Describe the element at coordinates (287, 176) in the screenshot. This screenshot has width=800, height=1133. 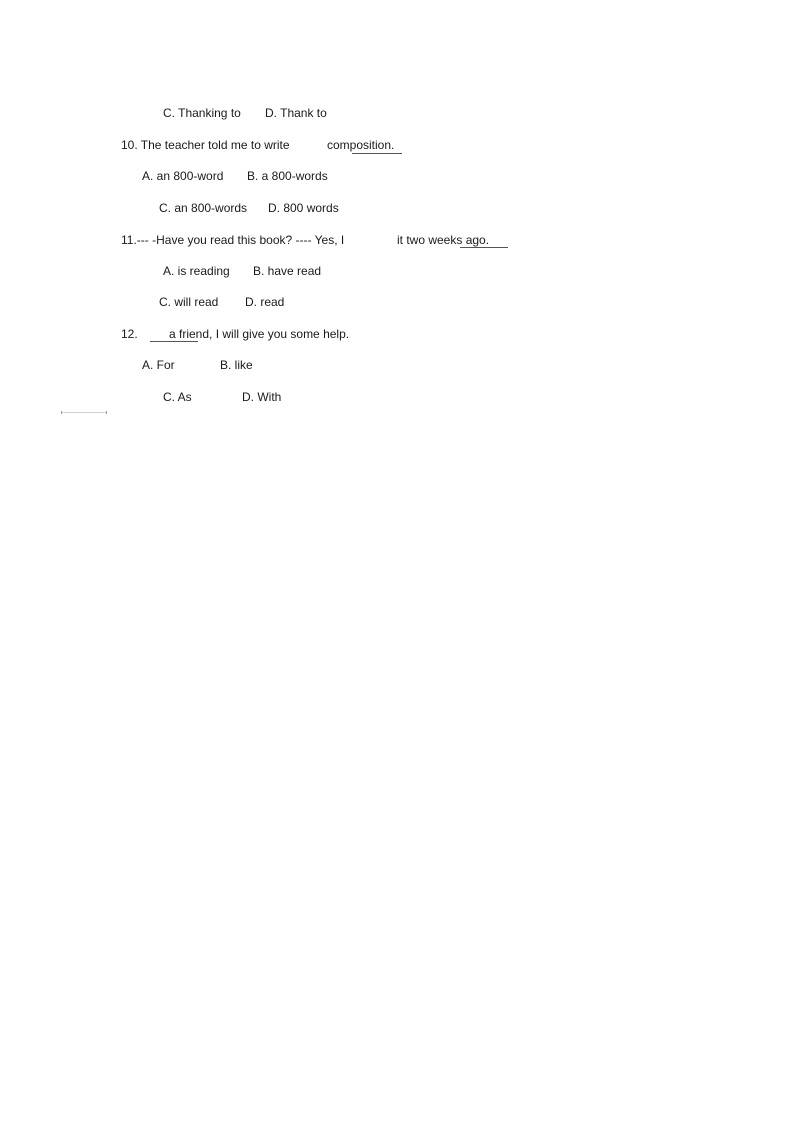
I see `q10-option-b: B. a 800-words` at that location.